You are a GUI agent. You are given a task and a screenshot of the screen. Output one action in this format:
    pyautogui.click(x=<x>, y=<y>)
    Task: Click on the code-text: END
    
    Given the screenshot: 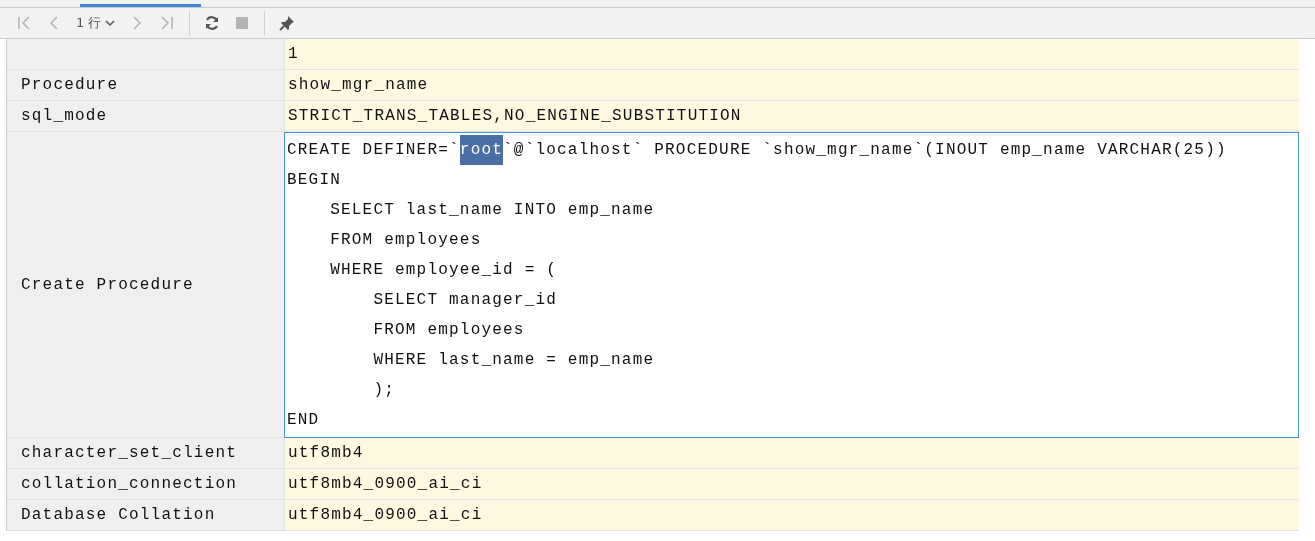 What is the action you would take?
    pyautogui.click(x=303, y=420)
    